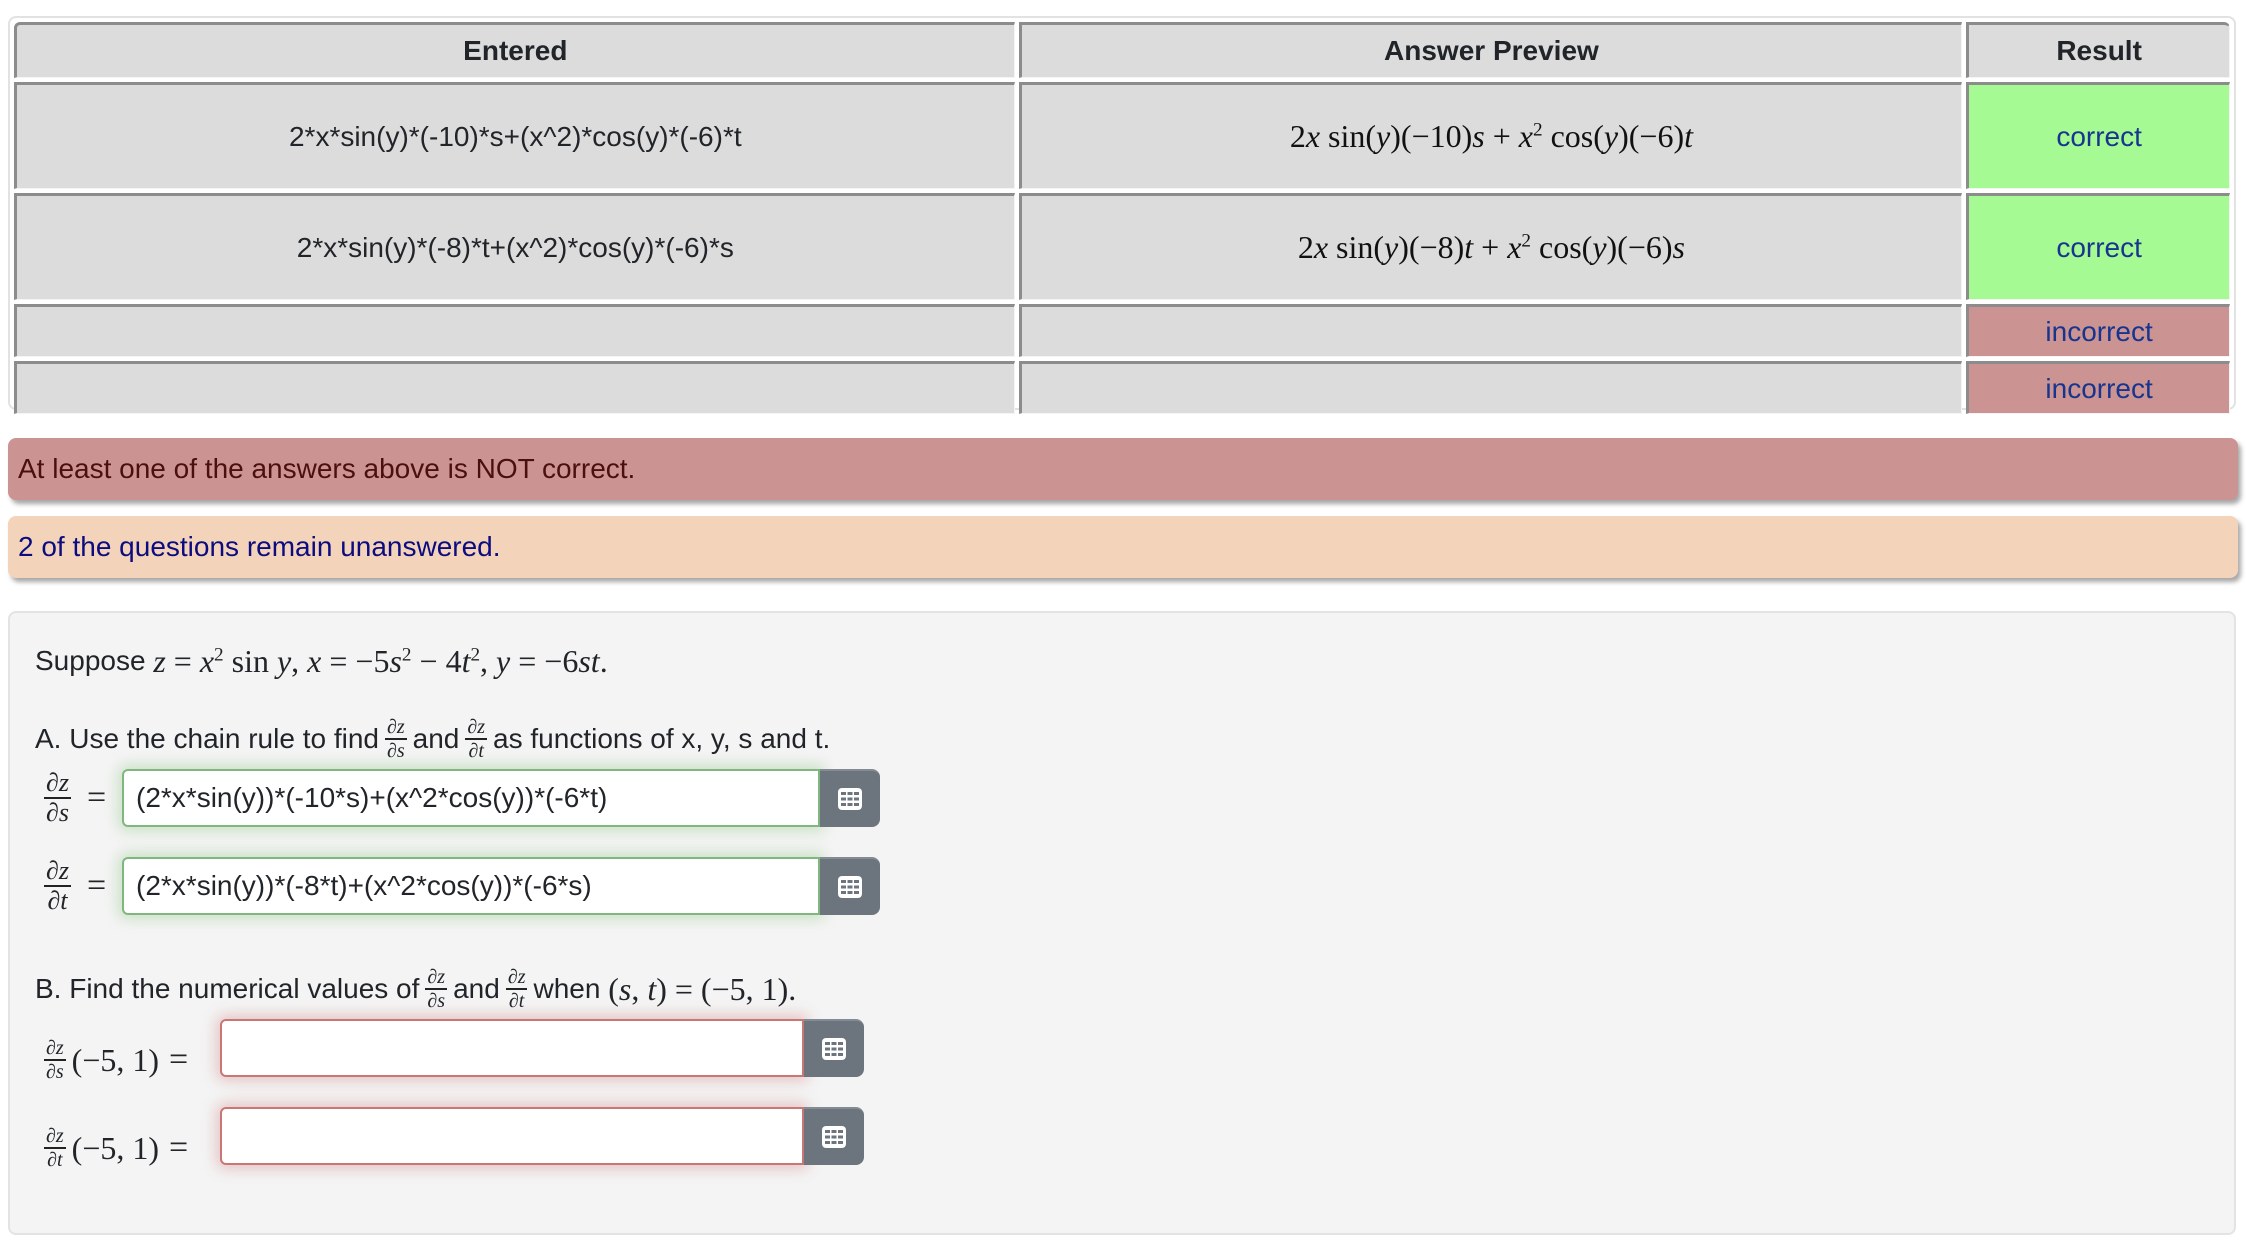 This screenshot has width=2246, height=1247. Describe the element at coordinates (1490, 50) in the screenshot. I see `header-answer-preview: Answer Preview` at that location.